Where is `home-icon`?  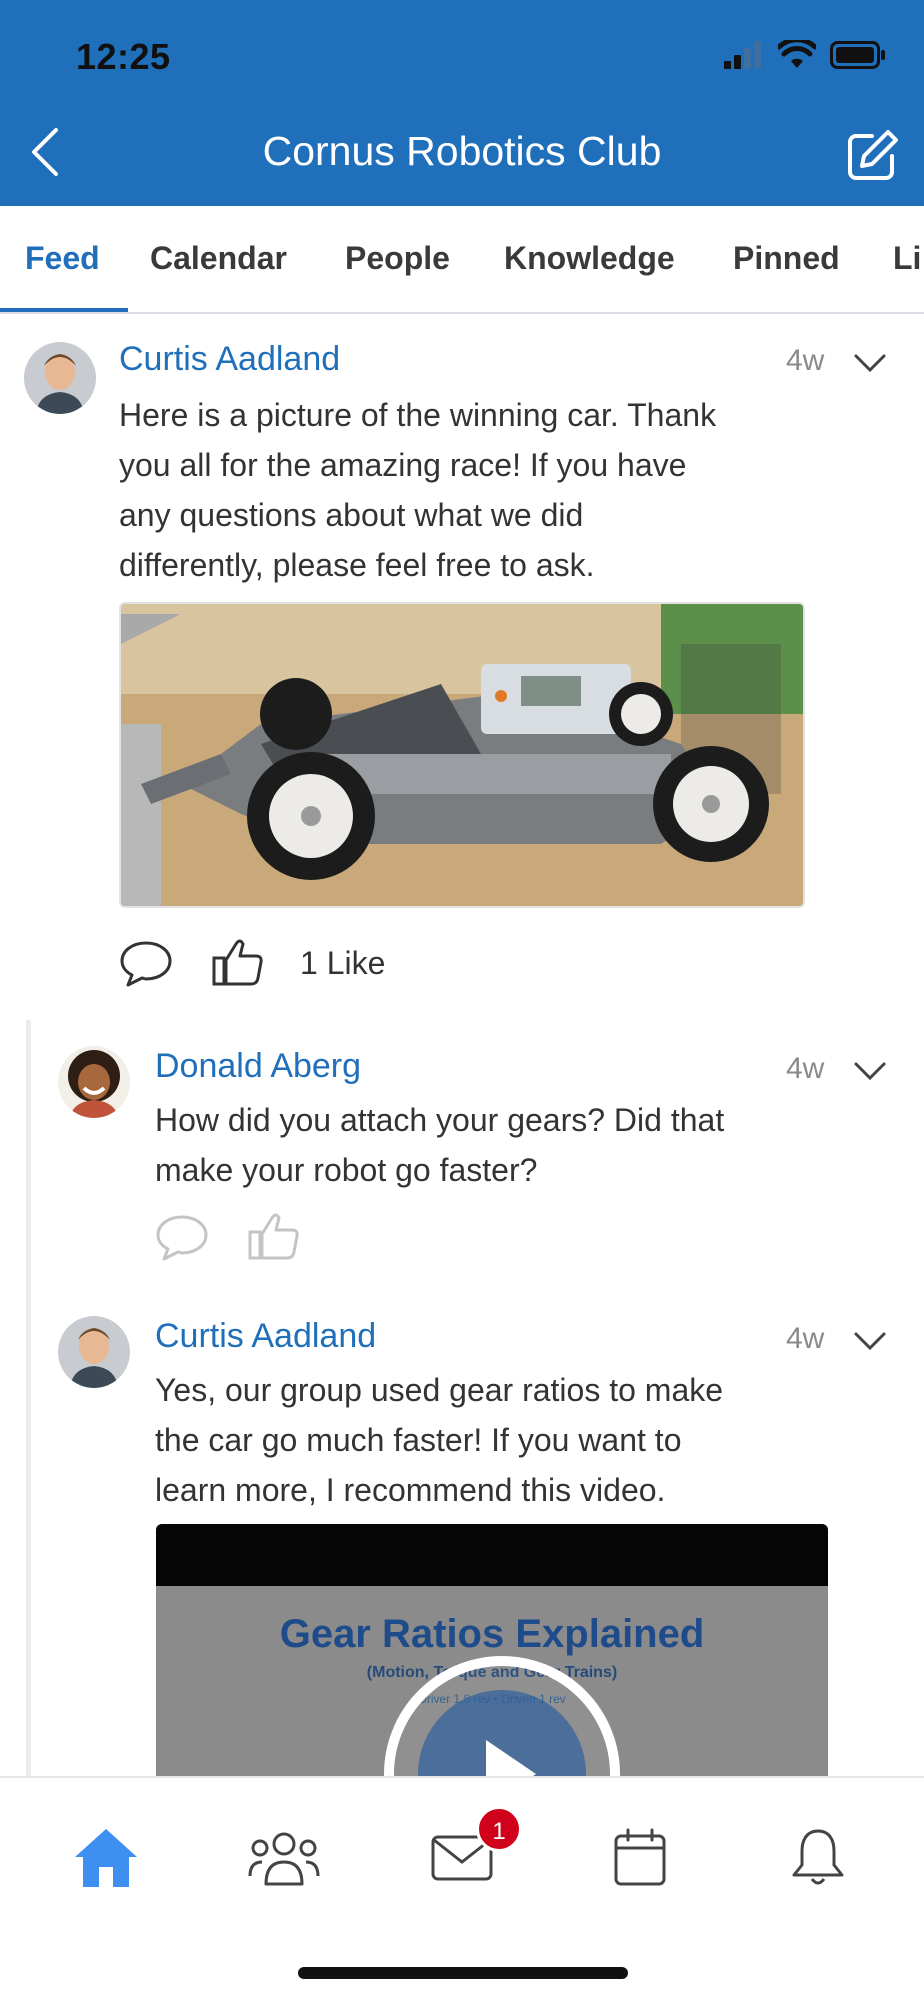
home-icon is located at coordinates (106, 1858).